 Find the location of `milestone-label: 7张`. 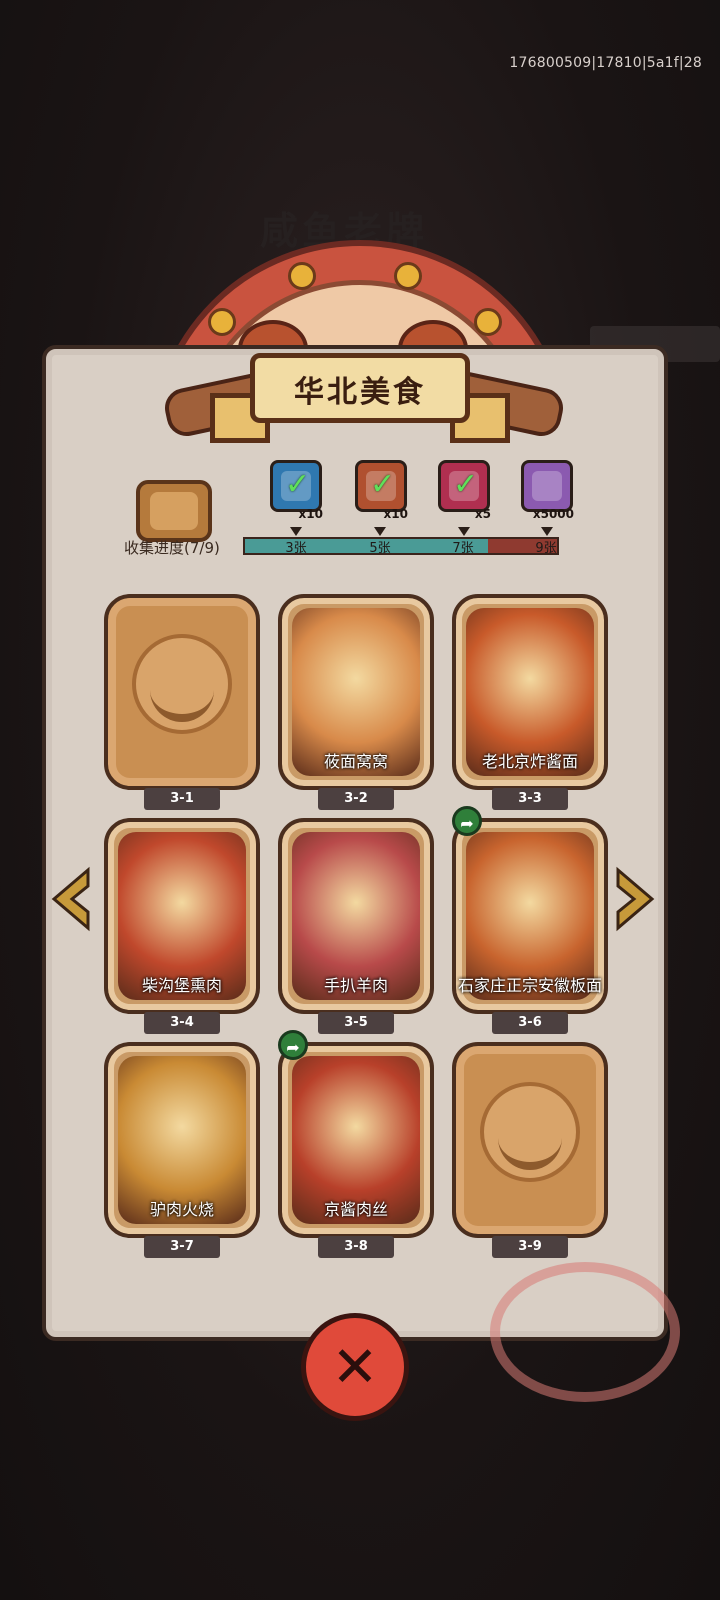

milestone-label: 7张 is located at coordinates (463, 548).